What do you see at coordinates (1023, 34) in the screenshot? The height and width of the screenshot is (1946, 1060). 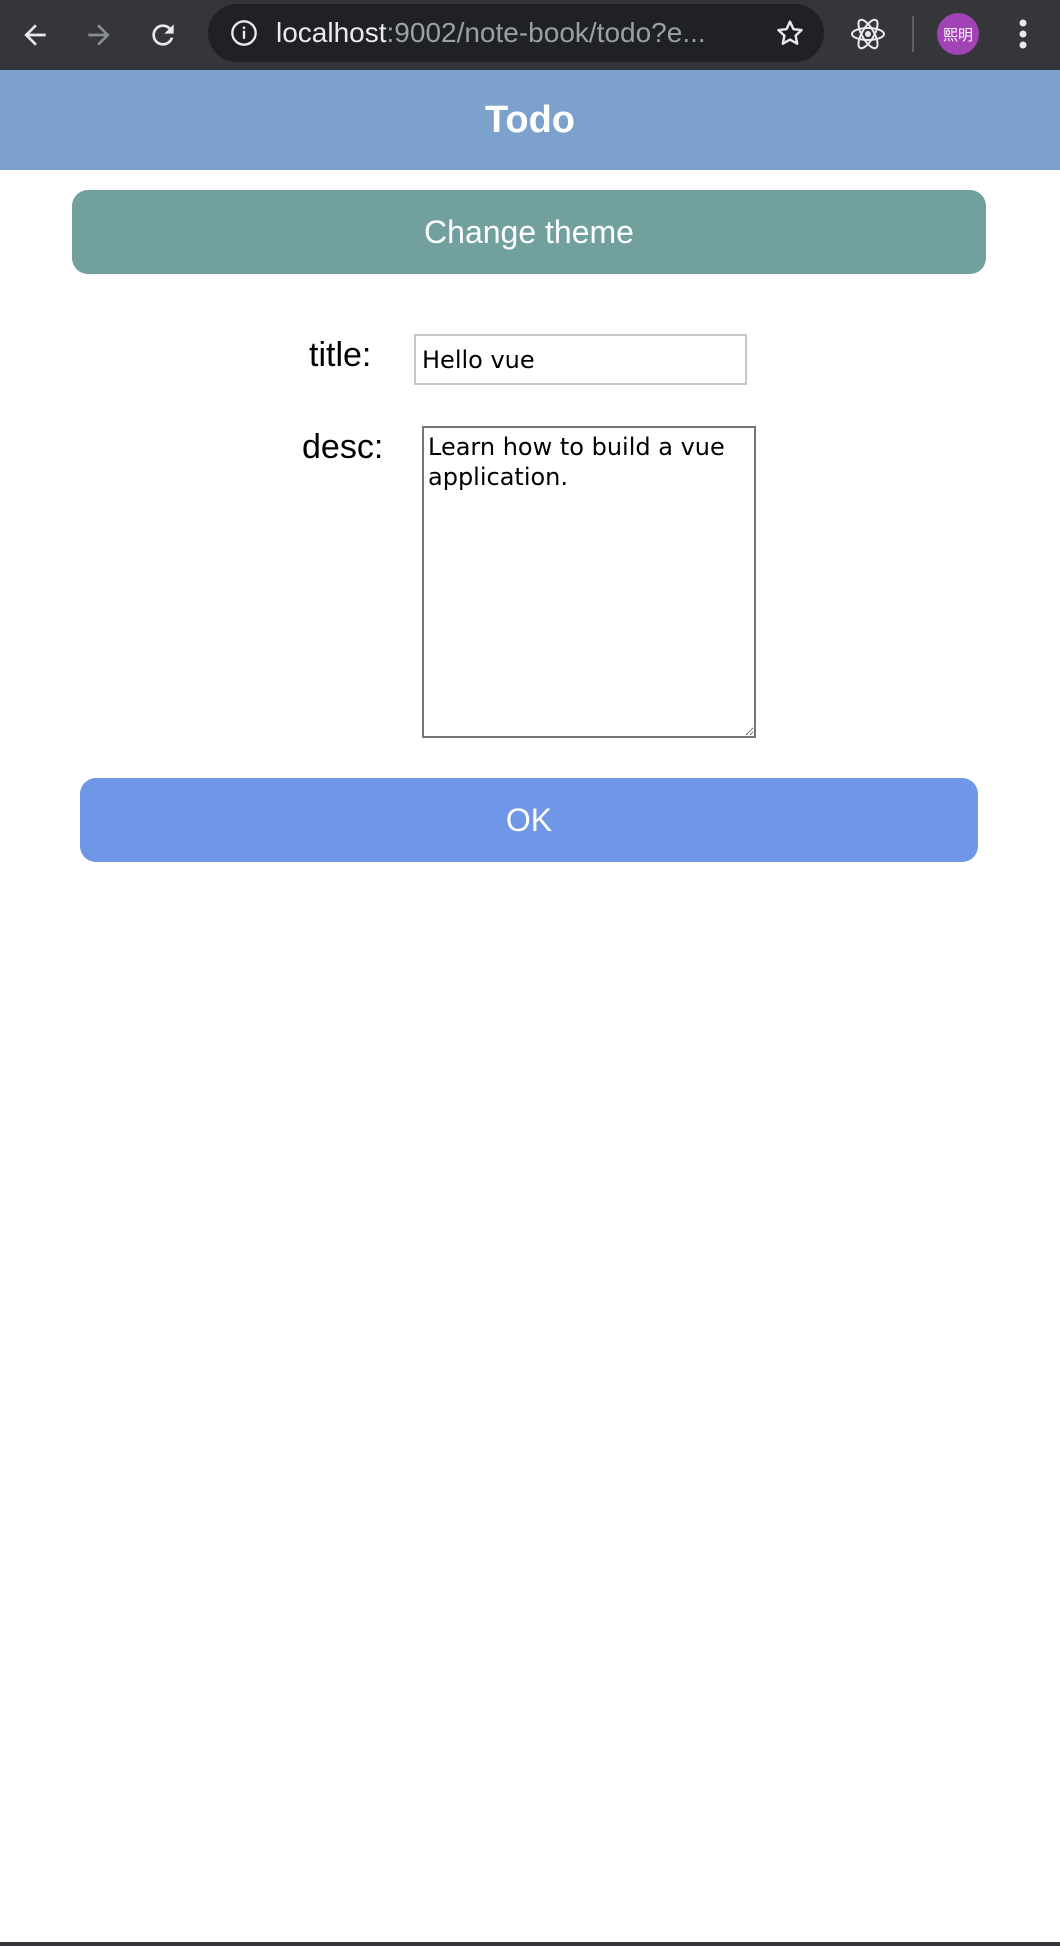 I see `kebab-menu-icon` at bounding box center [1023, 34].